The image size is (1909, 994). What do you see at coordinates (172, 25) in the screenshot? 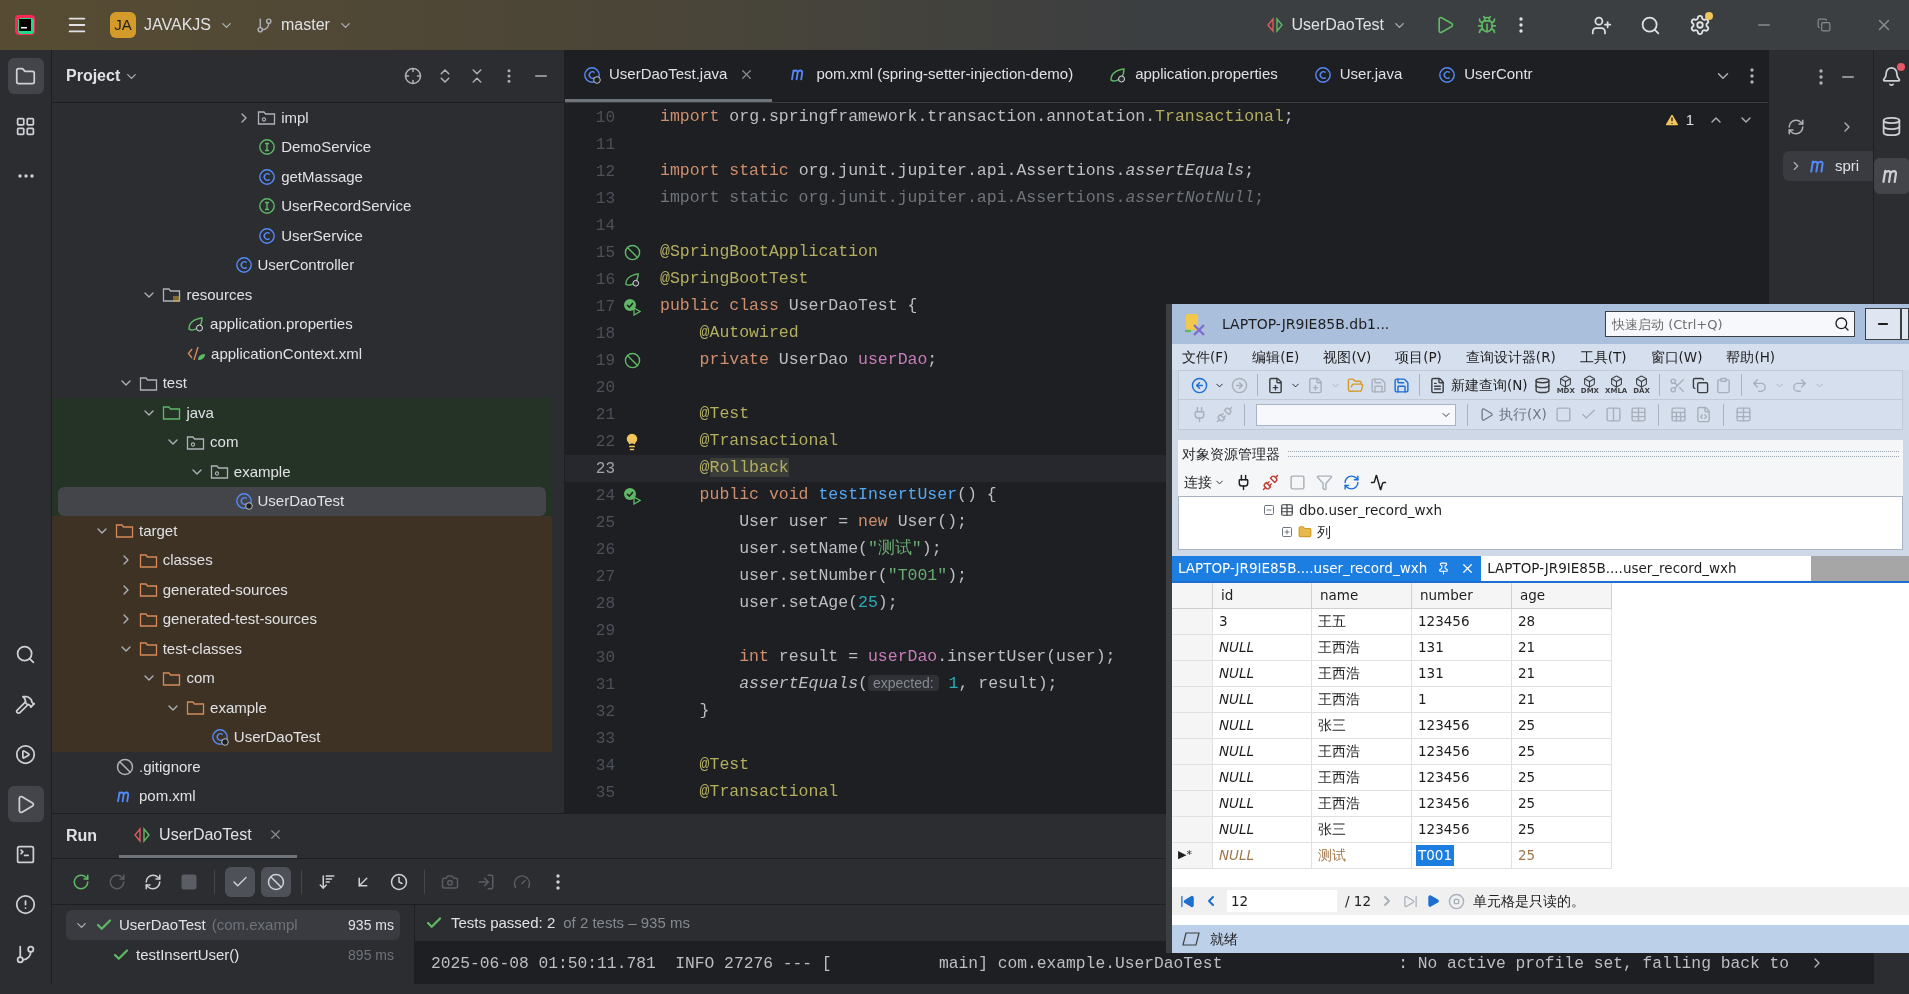
I see `project-selector: JA JAVAKJS` at bounding box center [172, 25].